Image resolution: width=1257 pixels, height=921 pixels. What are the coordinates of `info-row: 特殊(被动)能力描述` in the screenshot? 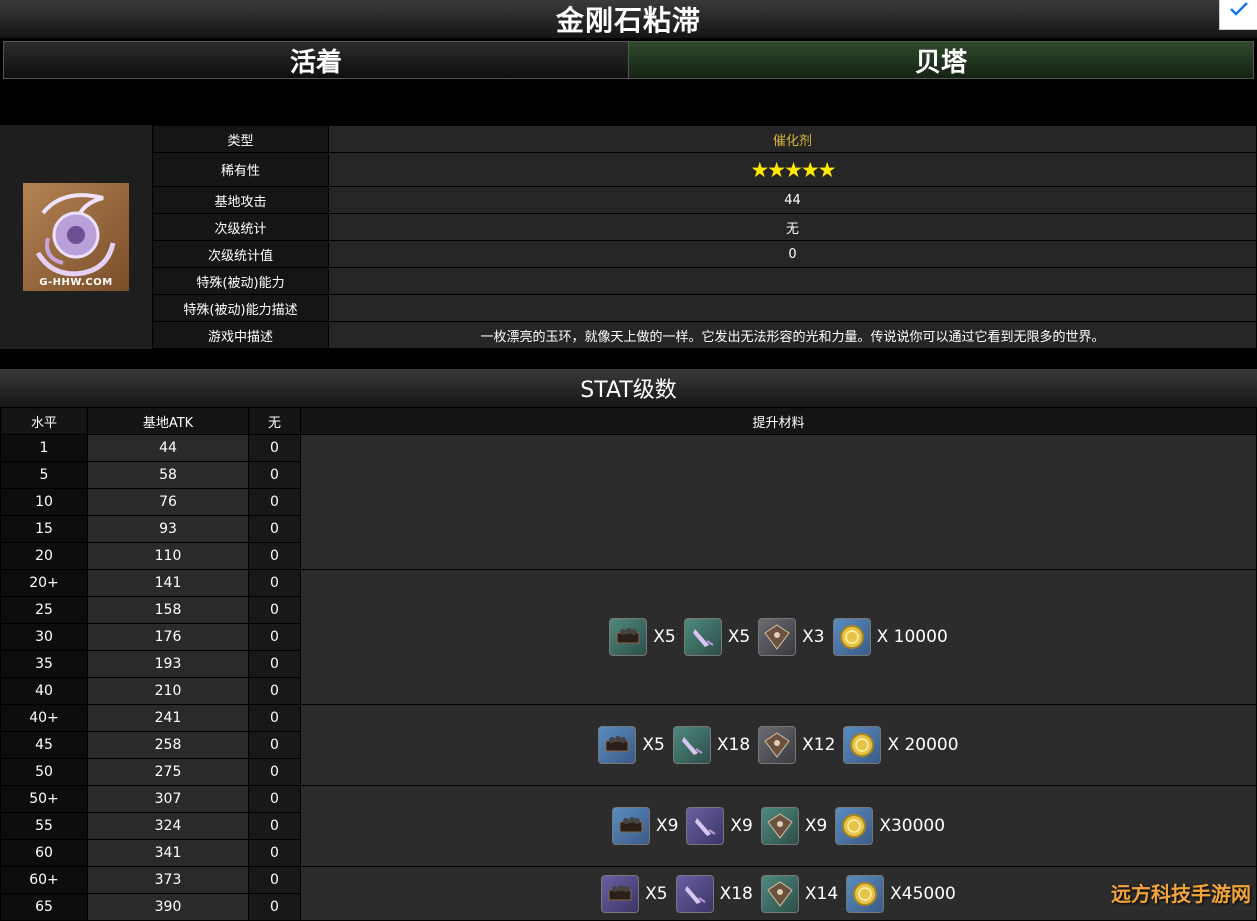 It's located at (704, 308).